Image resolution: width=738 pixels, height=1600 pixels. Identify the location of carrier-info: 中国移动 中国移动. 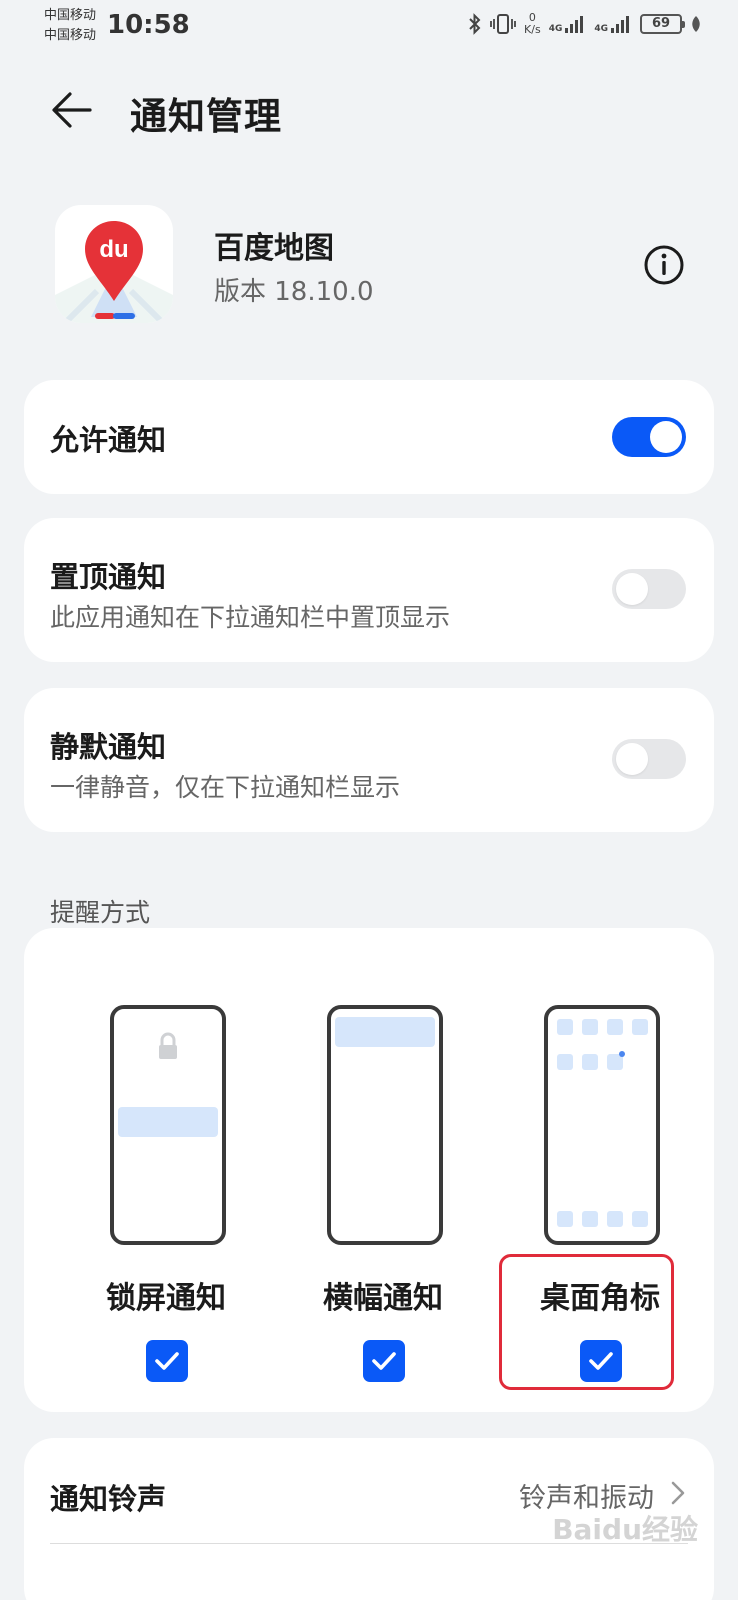
(70, 26).